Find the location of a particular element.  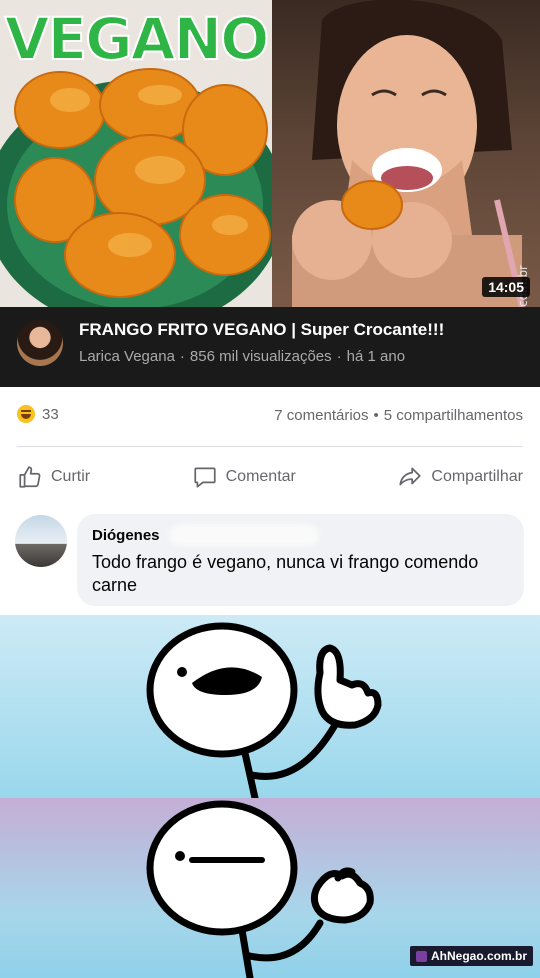

share-label: Compartilhar is located at coordinates (477, 476).